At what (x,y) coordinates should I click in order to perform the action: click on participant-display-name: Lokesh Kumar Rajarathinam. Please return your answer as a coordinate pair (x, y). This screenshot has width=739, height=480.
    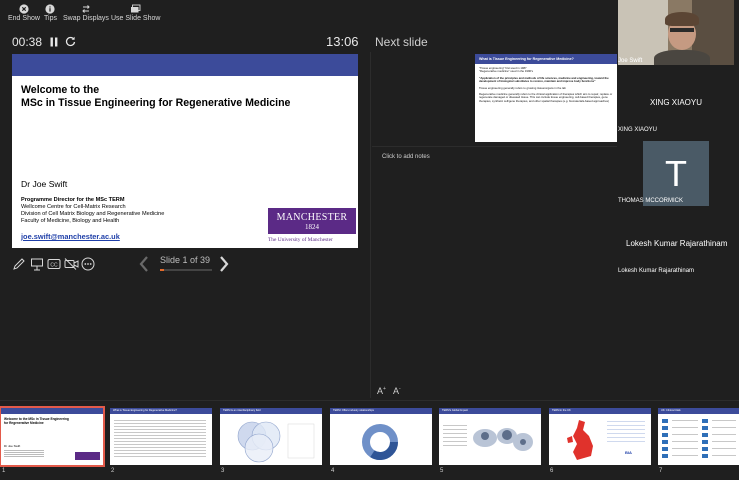
    Looking at the image, I should click on (677, 243).